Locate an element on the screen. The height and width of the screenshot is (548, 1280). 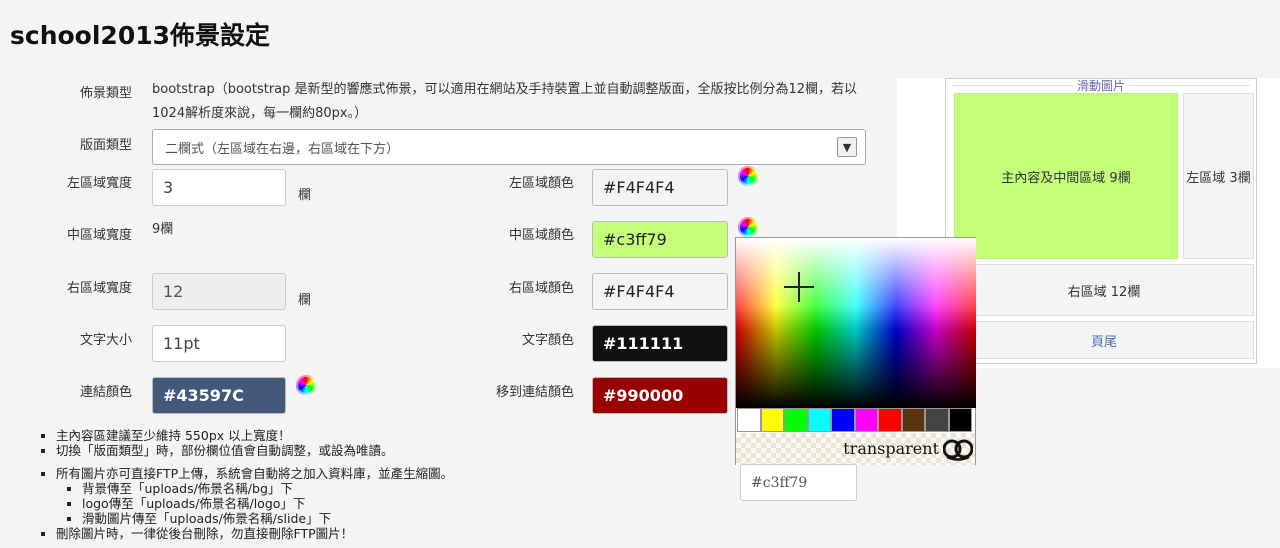
middle-color-input: #c3ff79 is located at coordinates (660, 239).